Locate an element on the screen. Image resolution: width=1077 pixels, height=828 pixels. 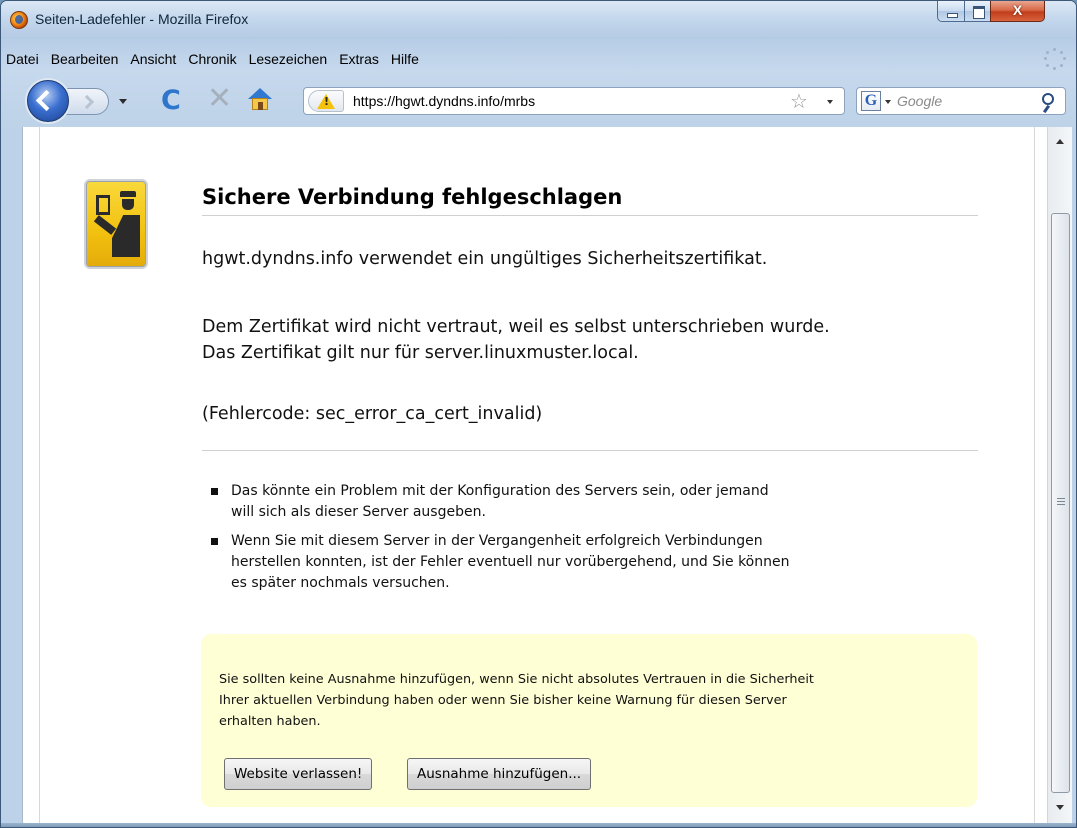
firefox-icon is located at coordinates (19, 20).